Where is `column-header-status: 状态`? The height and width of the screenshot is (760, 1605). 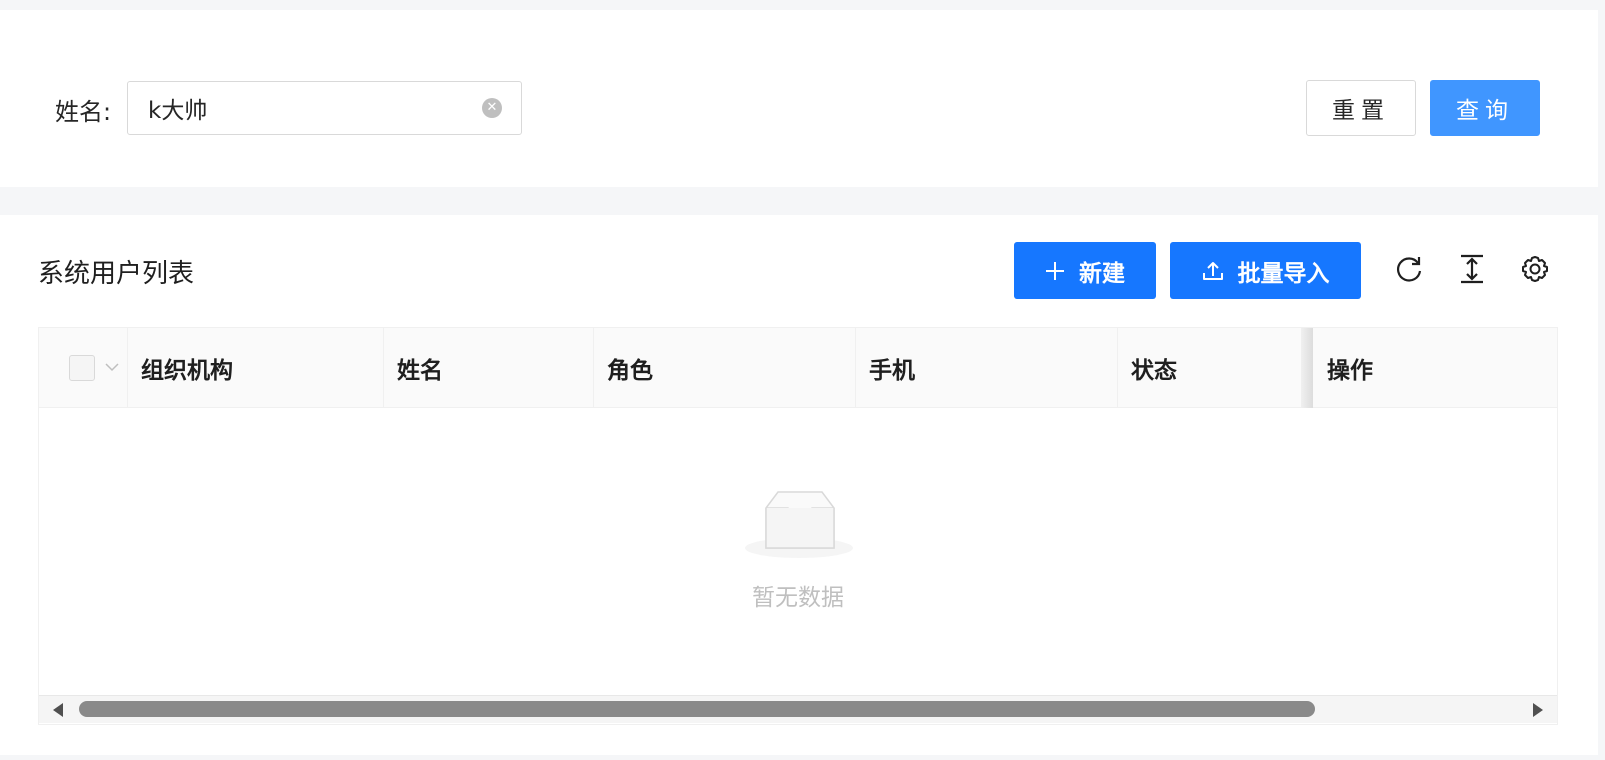 column-header-status: 状态 is located at coordinates (1209, 368).